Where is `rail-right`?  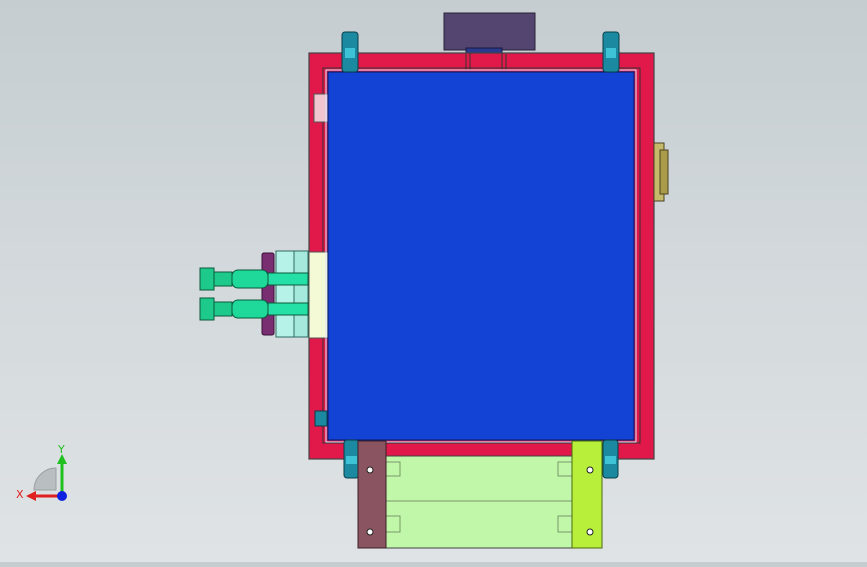 rail-right is located at coordinates (587, 494).